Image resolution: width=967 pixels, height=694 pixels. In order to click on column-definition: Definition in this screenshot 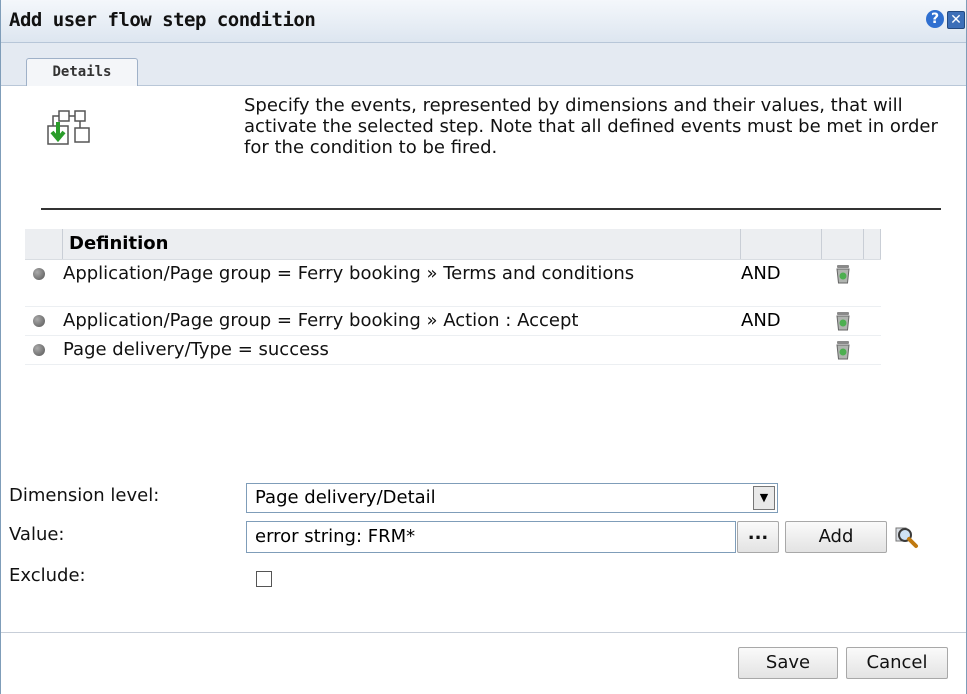, I will do `click(410, 244)`.